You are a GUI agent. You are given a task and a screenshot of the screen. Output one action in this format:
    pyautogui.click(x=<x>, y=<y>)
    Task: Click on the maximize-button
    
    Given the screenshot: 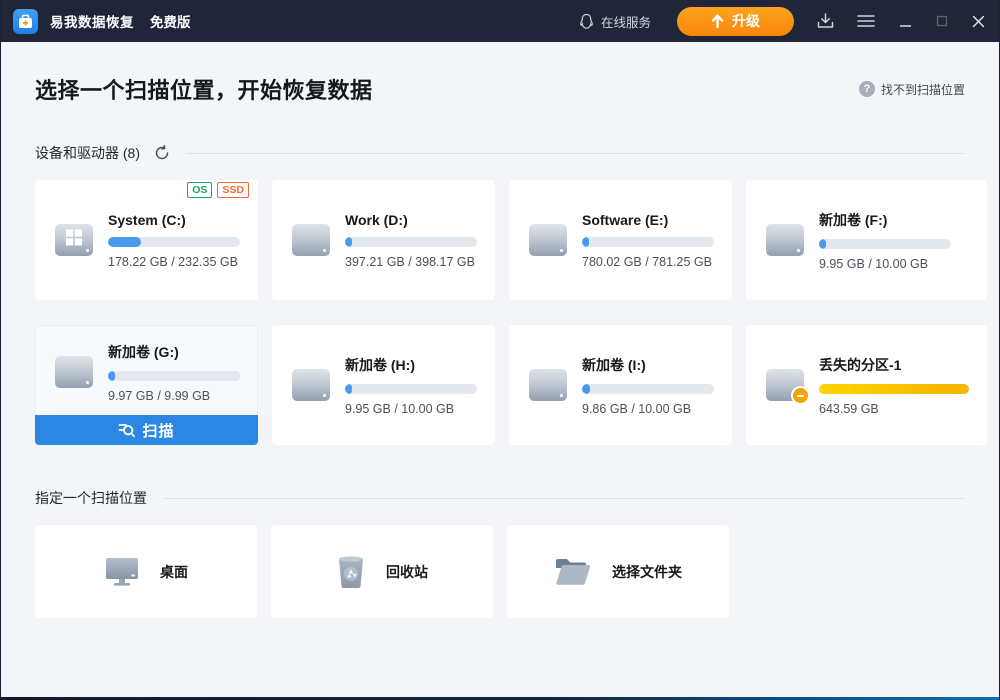 What is the action you would take?
    pyautogui.click(x=942, y=21)
    